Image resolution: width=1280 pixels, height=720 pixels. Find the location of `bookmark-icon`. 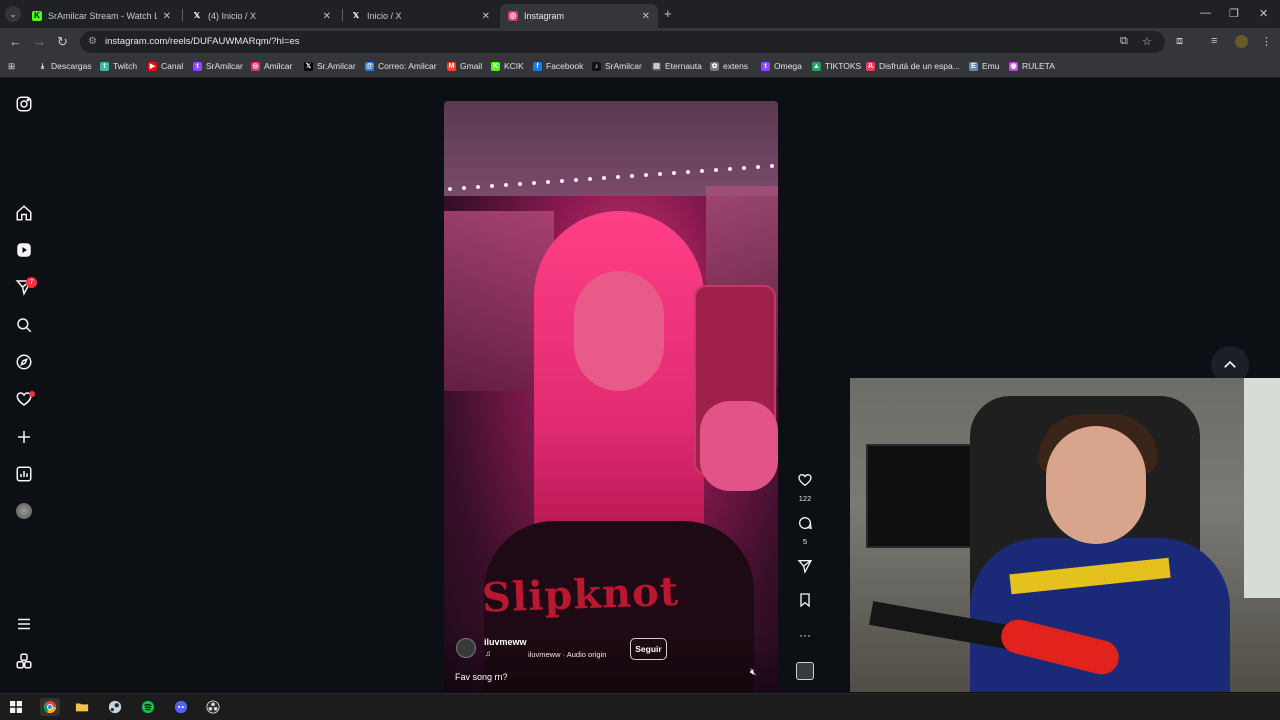

bookmark-icon is located at coordinates (805, 600).